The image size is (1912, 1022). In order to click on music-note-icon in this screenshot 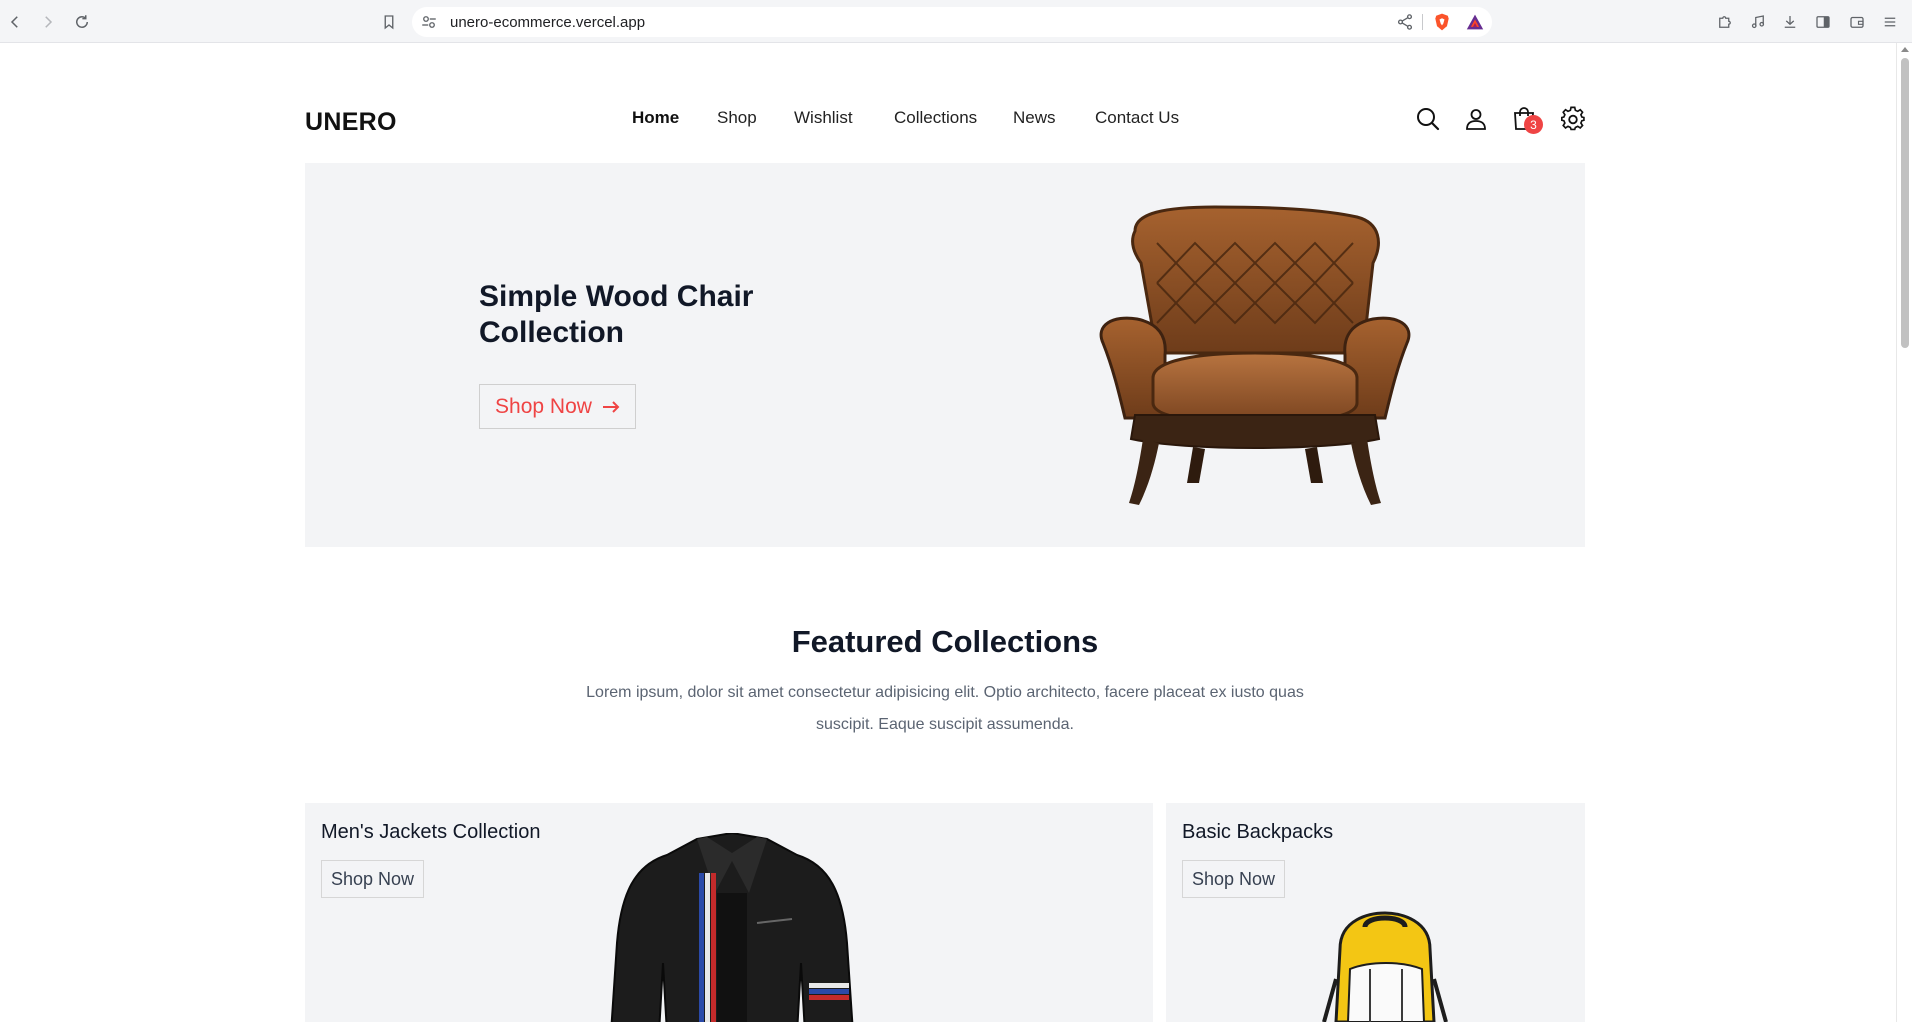, I will do `click(1758, 22)`.